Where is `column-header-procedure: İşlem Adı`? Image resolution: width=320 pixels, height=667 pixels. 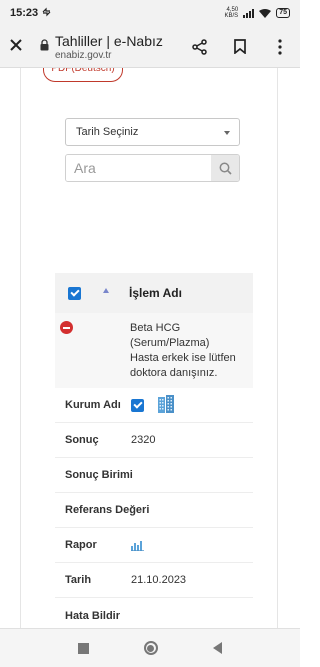
column-header-procedure: İşlem Adı is located at coordinates (155, 293).